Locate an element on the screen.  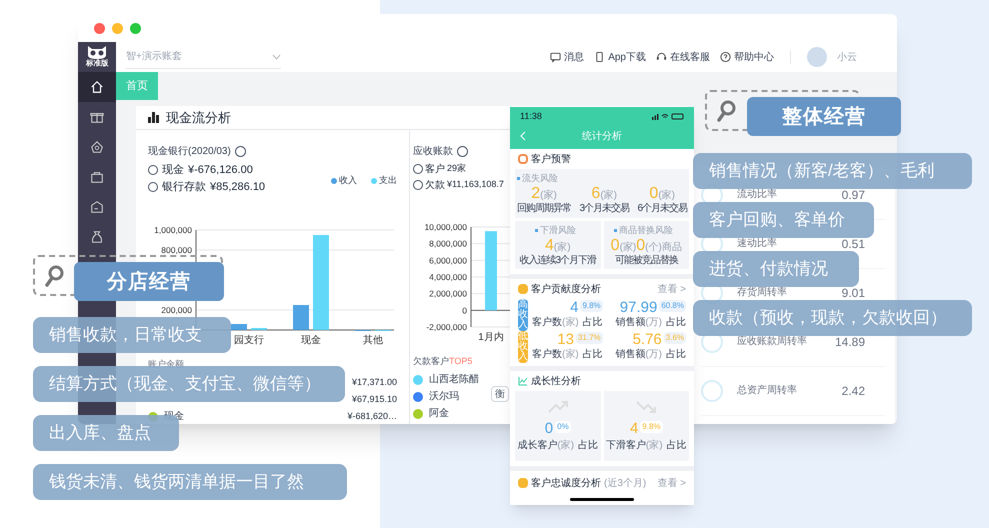
sidebar-item is located at coordinates (97, 87).